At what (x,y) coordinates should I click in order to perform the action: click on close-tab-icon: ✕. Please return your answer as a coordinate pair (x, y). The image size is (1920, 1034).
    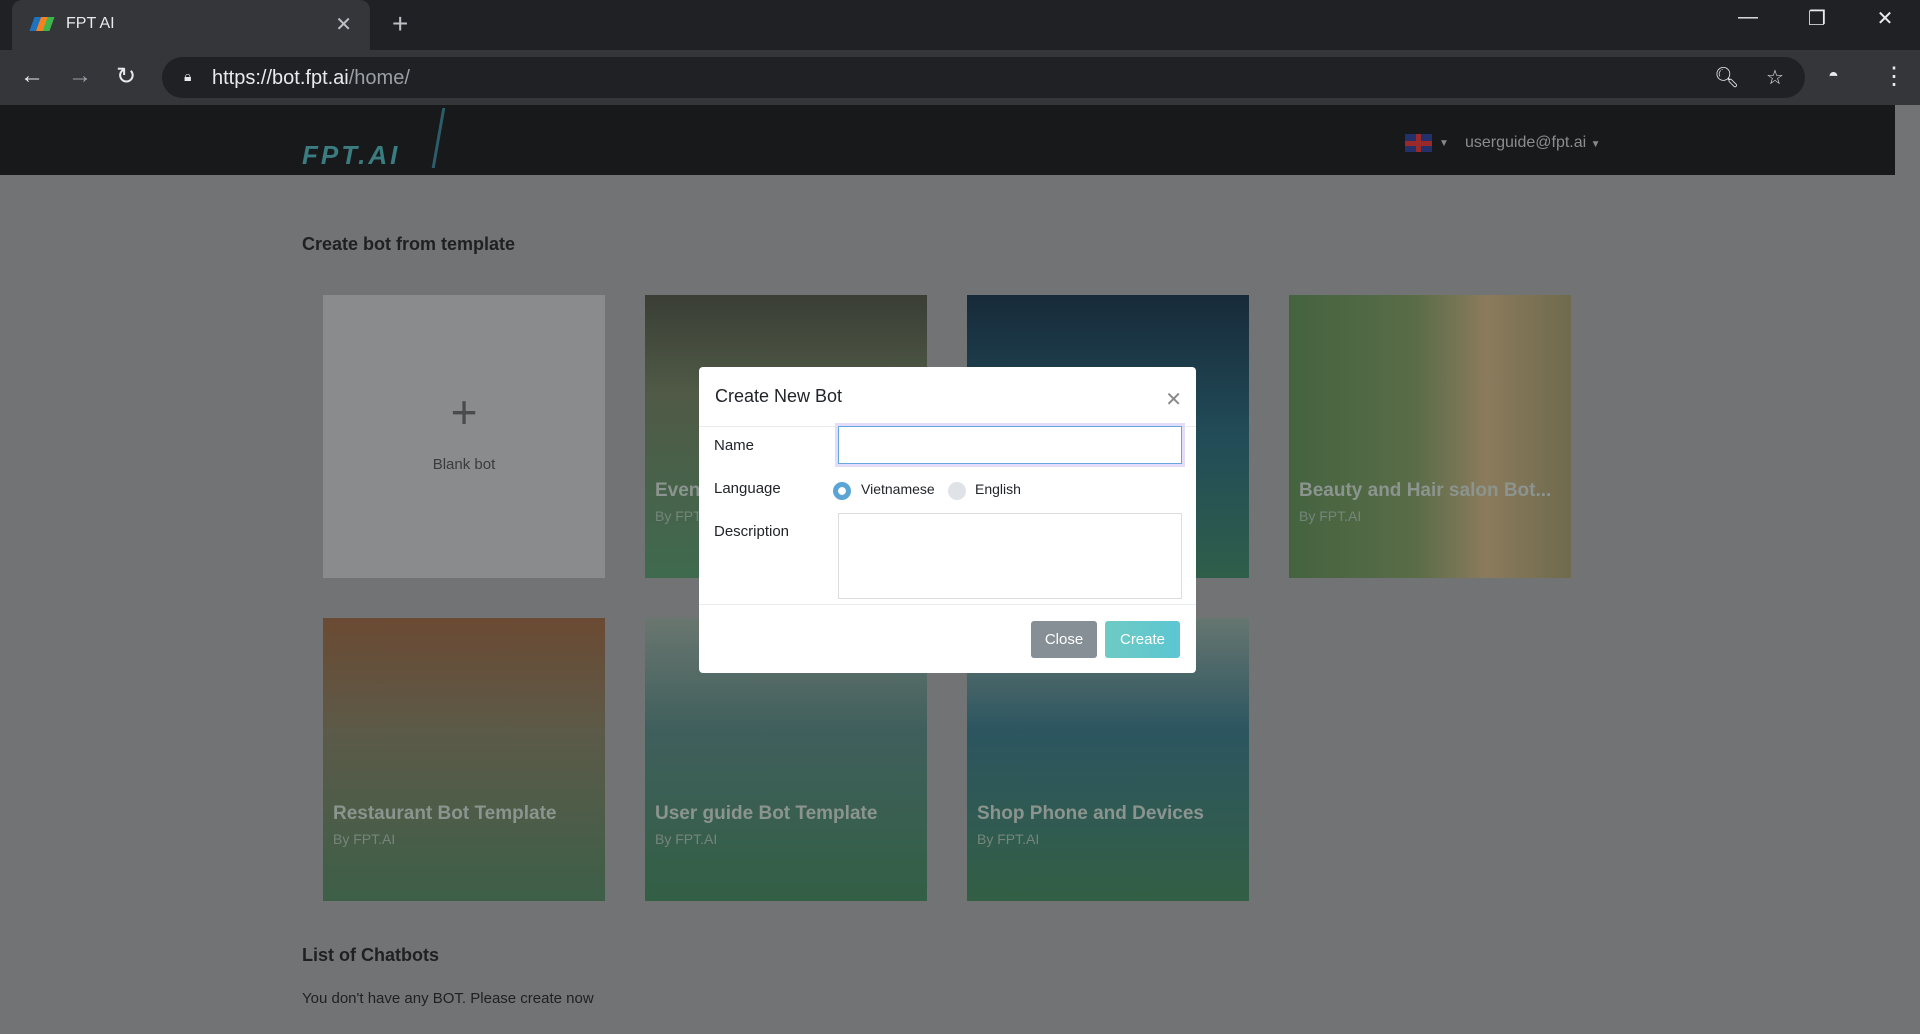
    Looking at the image, I should click on (343, 24).